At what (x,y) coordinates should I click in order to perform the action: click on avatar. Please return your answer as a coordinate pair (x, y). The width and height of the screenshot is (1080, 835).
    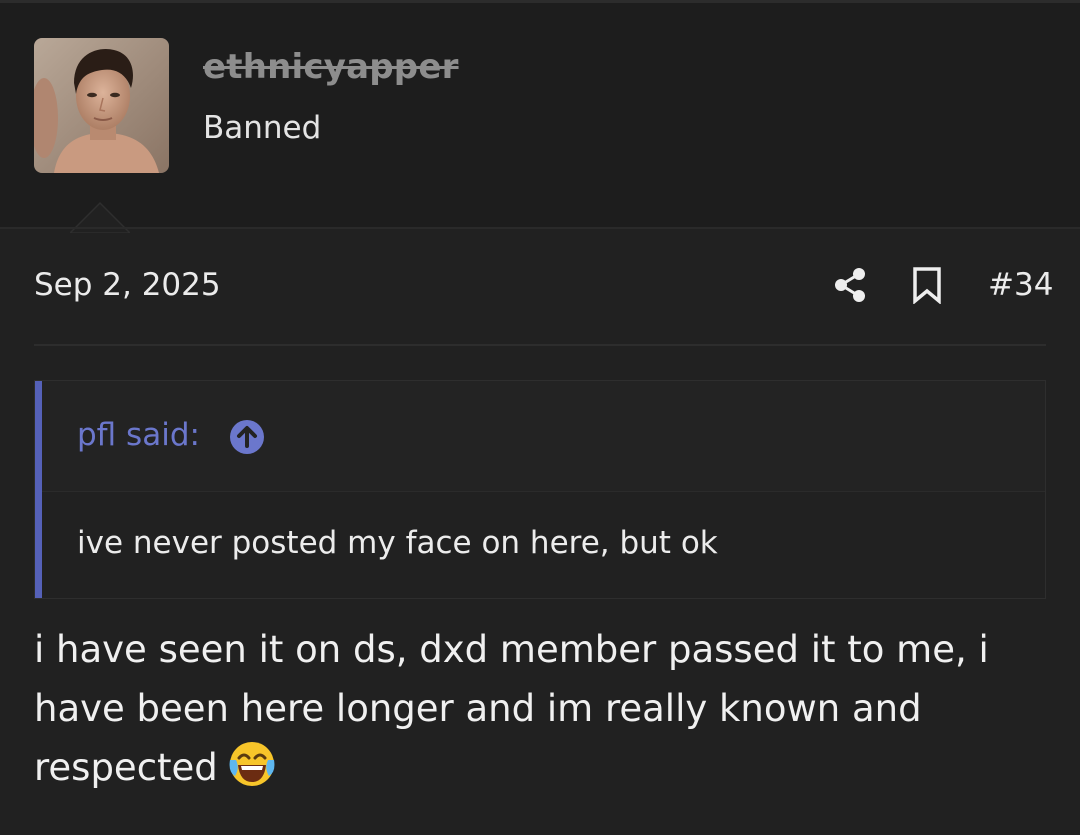
    Looking at the image, I should click on (101, 105).